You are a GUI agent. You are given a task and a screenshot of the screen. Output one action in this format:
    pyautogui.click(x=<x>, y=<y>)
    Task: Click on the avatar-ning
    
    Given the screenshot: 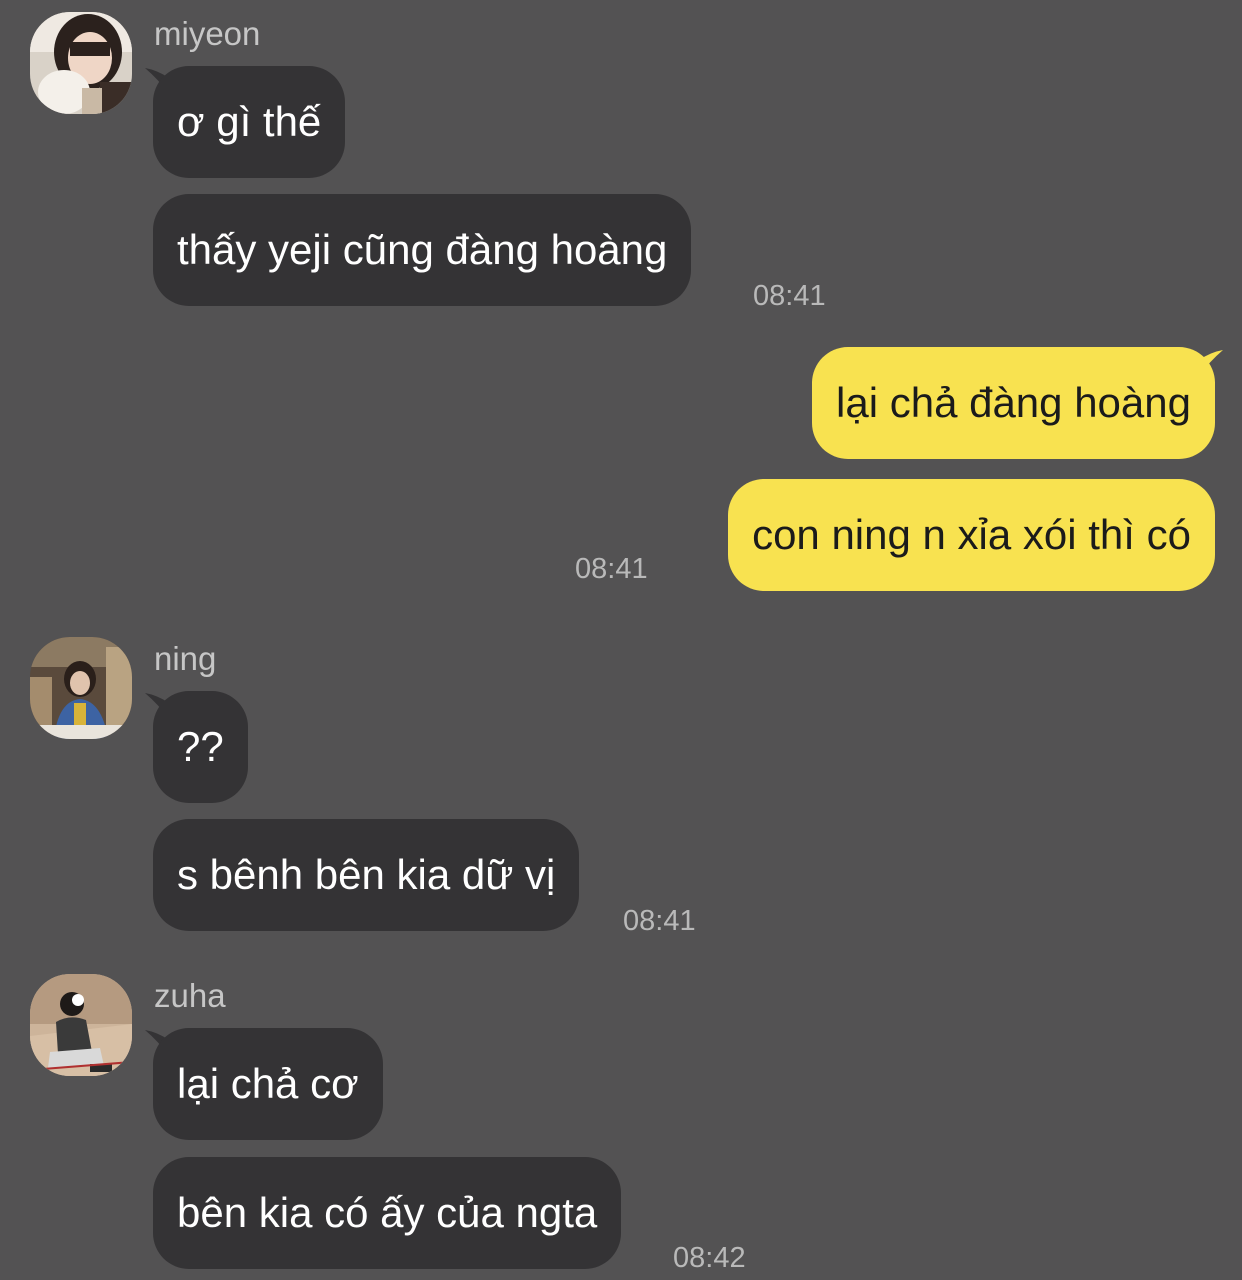 What is the action you would take?
    pyautogui.click(x=81, y=688)
    